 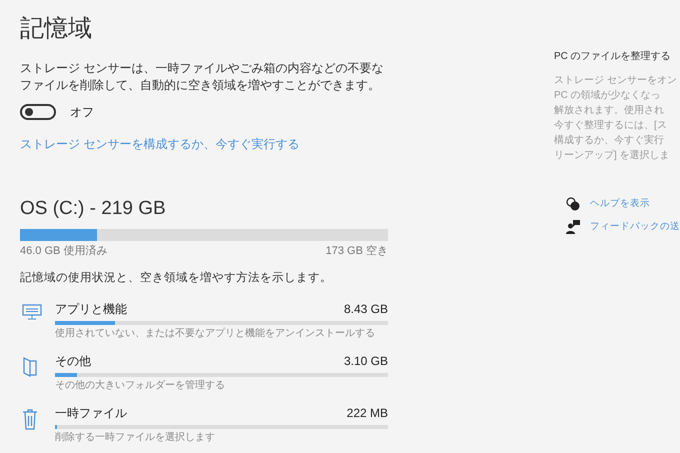 I want to click on side-text-line: PC の領域が少なくなっ, so click(x=608, y=95).